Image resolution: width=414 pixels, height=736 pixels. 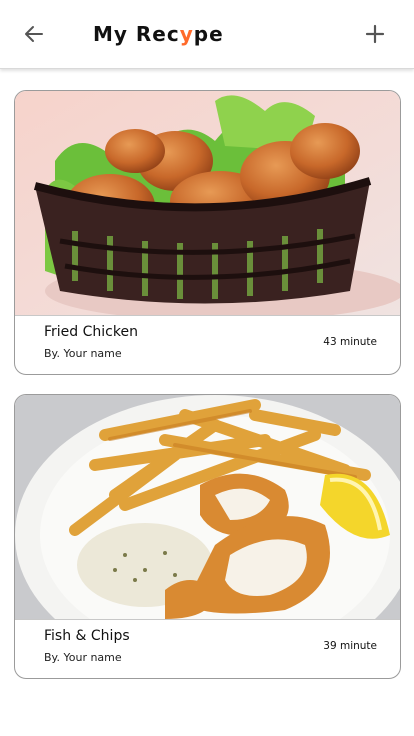 I want to click on arrow-left-icon, so click(x=34, y=34).